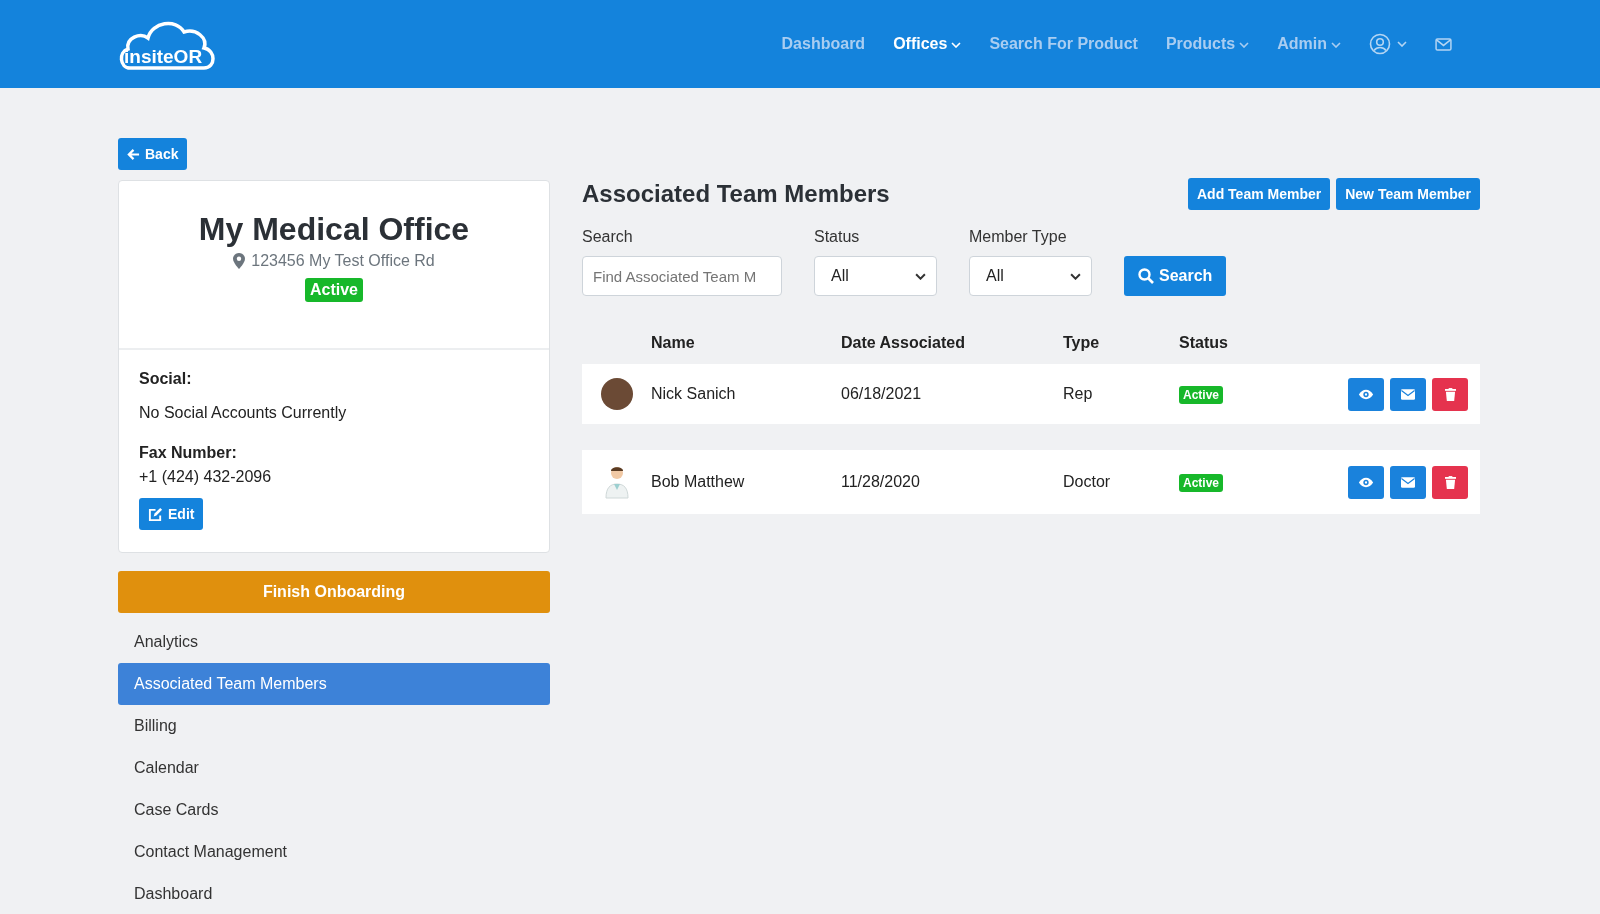 Image resolution: width=1600 pixels, height=914 pixels. I want to click on section-title: Associated Team Members, so click(736, 194).